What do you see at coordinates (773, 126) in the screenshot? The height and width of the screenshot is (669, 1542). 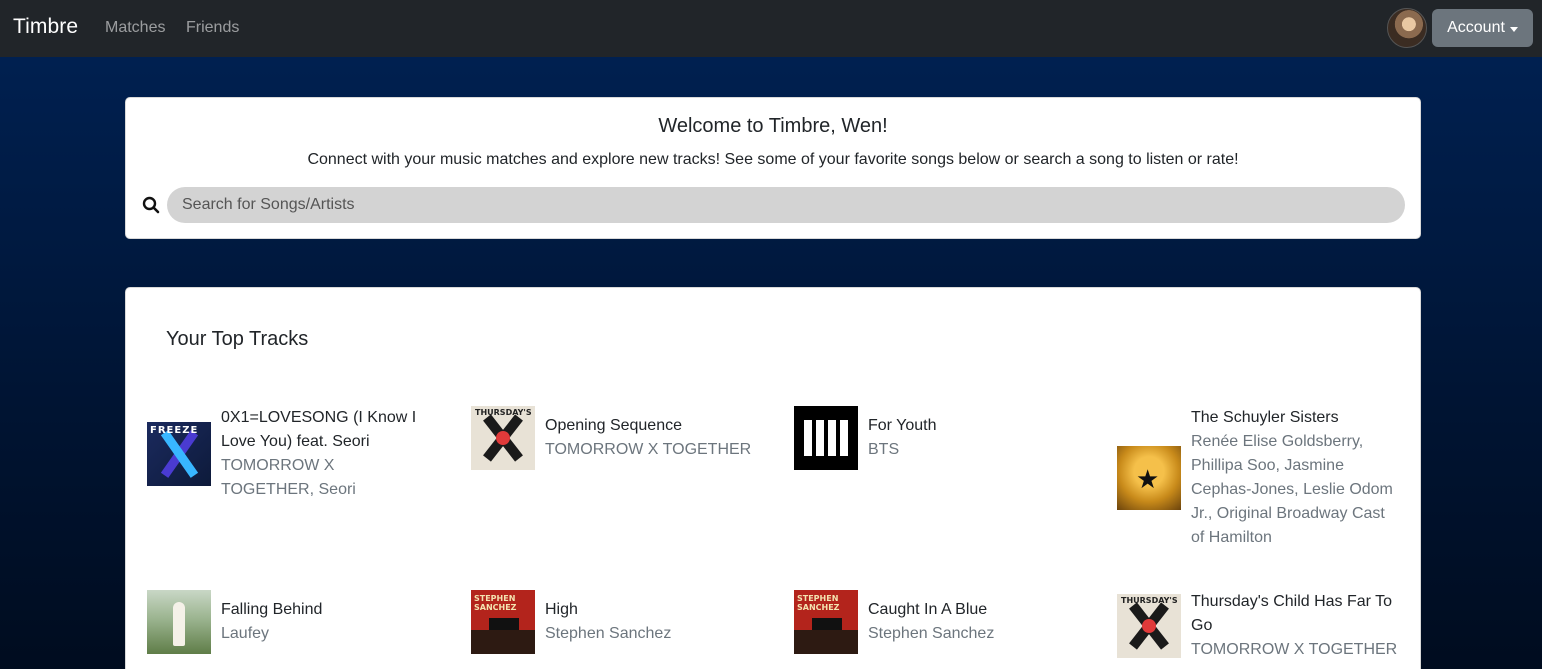 I see `welcome-title: Welcome to Timbre, Wen!` at bounding box center [773, 126].